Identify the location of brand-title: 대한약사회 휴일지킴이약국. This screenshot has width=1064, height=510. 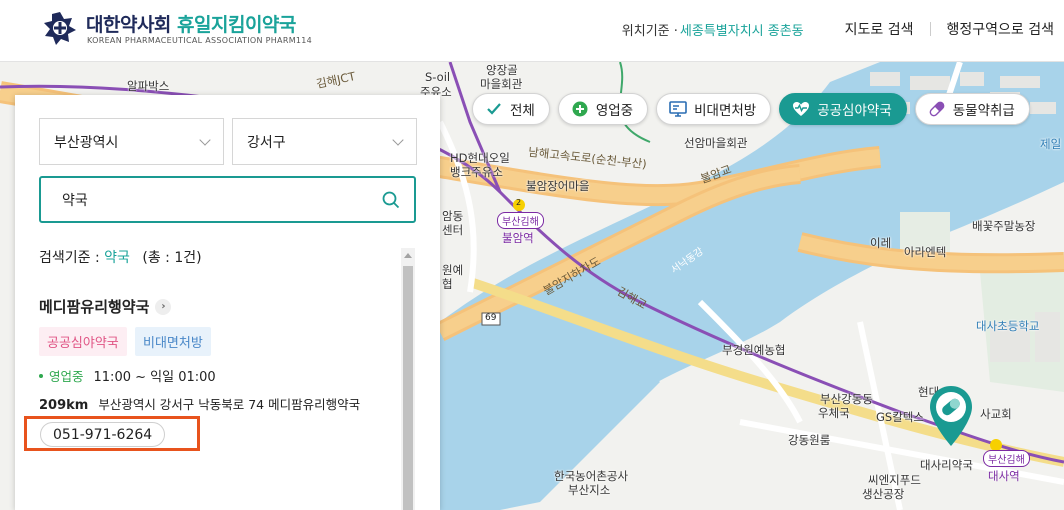
(191, 23).